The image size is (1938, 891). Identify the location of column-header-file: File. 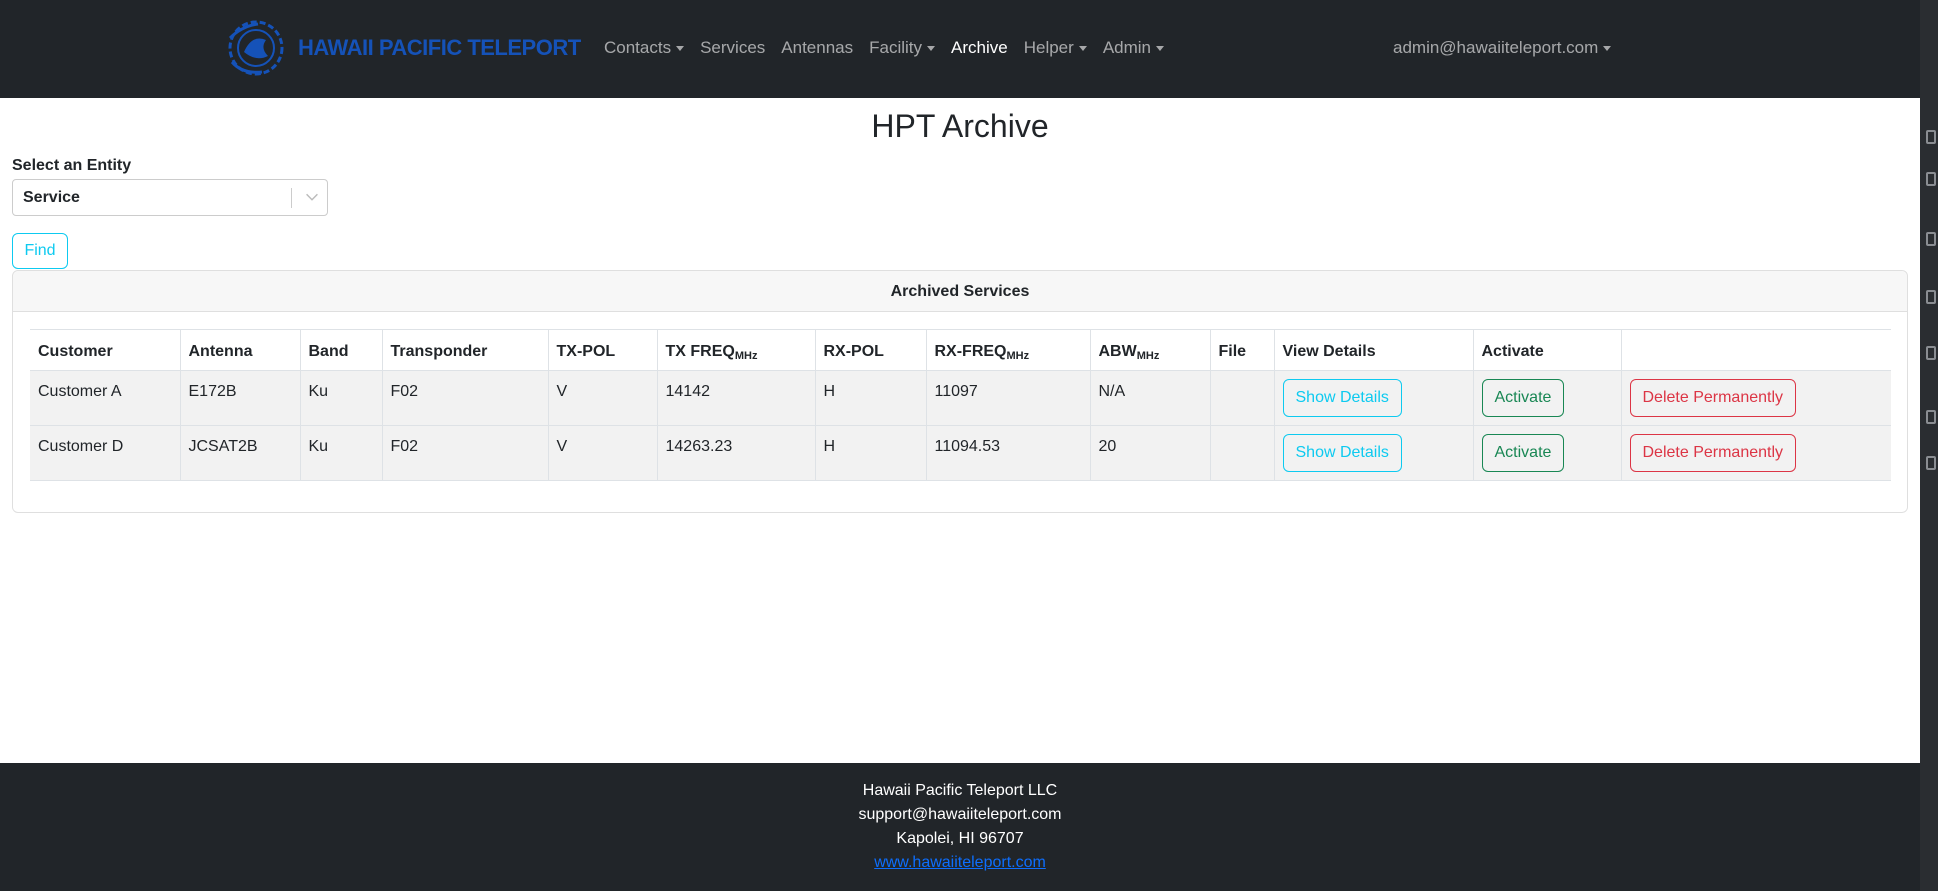
(1242, 350).